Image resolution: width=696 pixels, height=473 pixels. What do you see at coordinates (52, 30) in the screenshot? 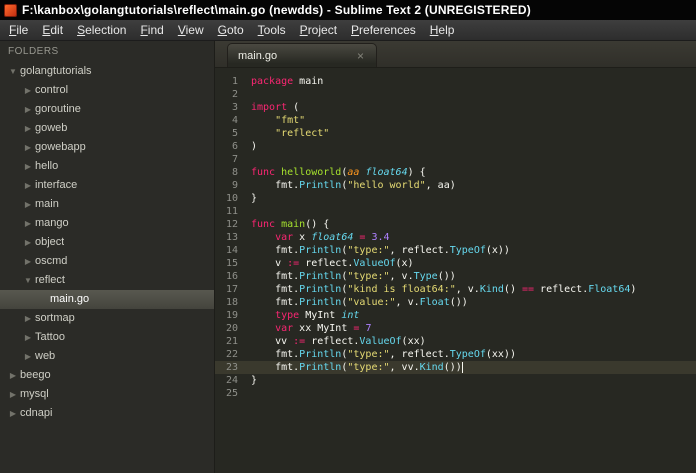
I see `menu-edit: Edit` at bounding box center [52, 30].